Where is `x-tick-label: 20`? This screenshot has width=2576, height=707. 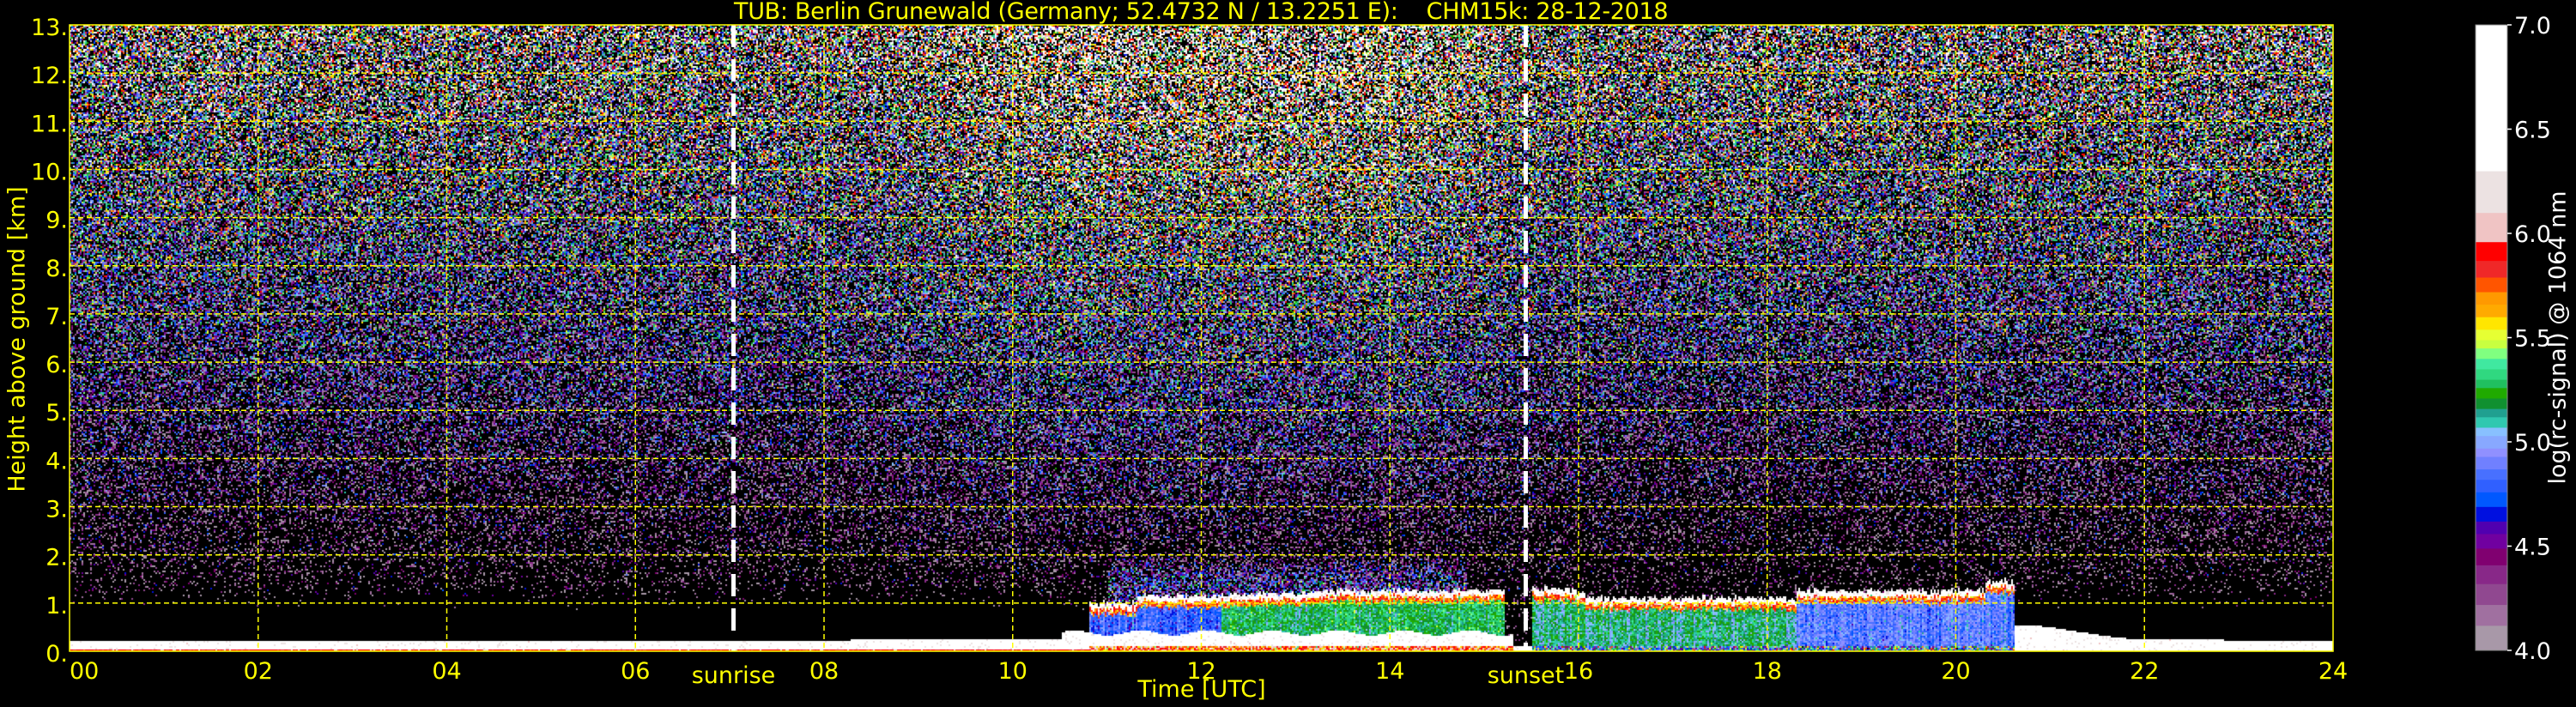 x-tick-label: 20 is located at coordinates (1955, 671).